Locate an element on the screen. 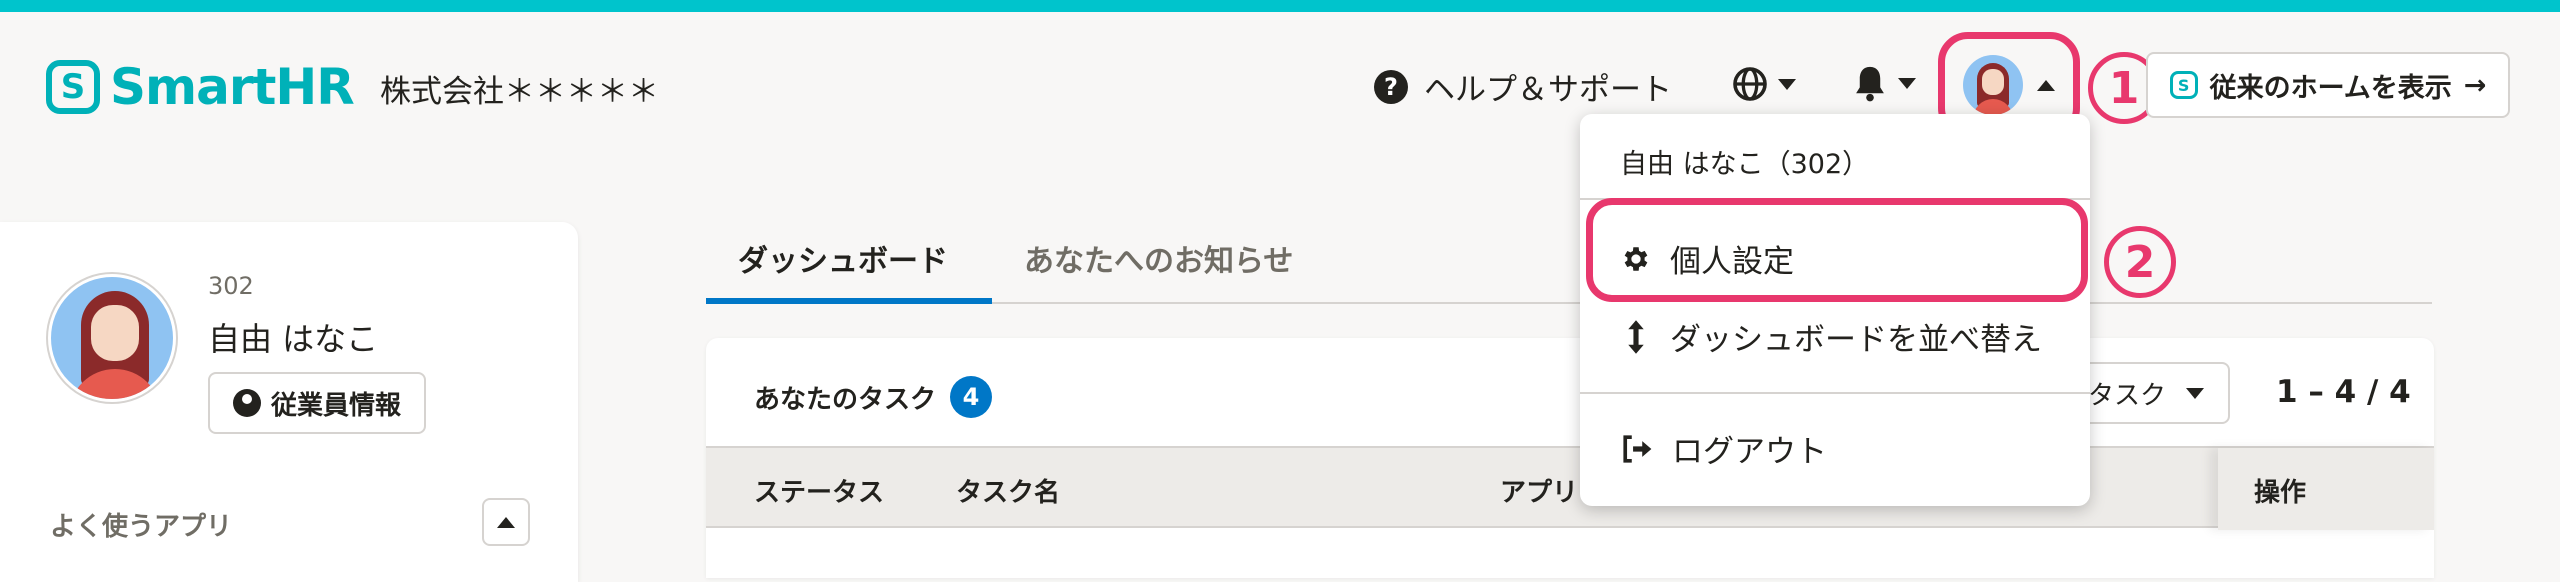 The height and width of the screenshot is (582, 2560). column-header-status: ステータス is located at coordinates (819, 493).